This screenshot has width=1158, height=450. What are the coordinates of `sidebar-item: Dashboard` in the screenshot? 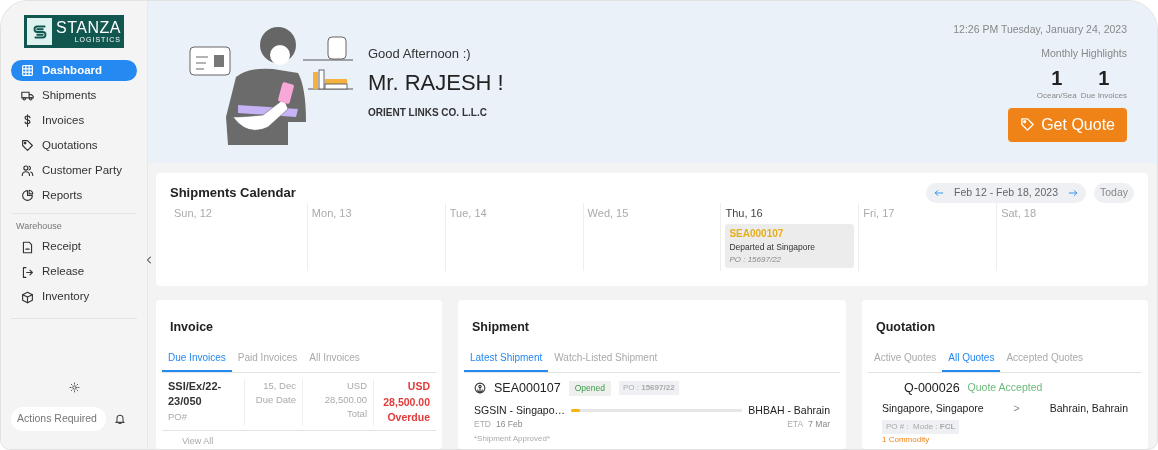 It's located at (74, 70).